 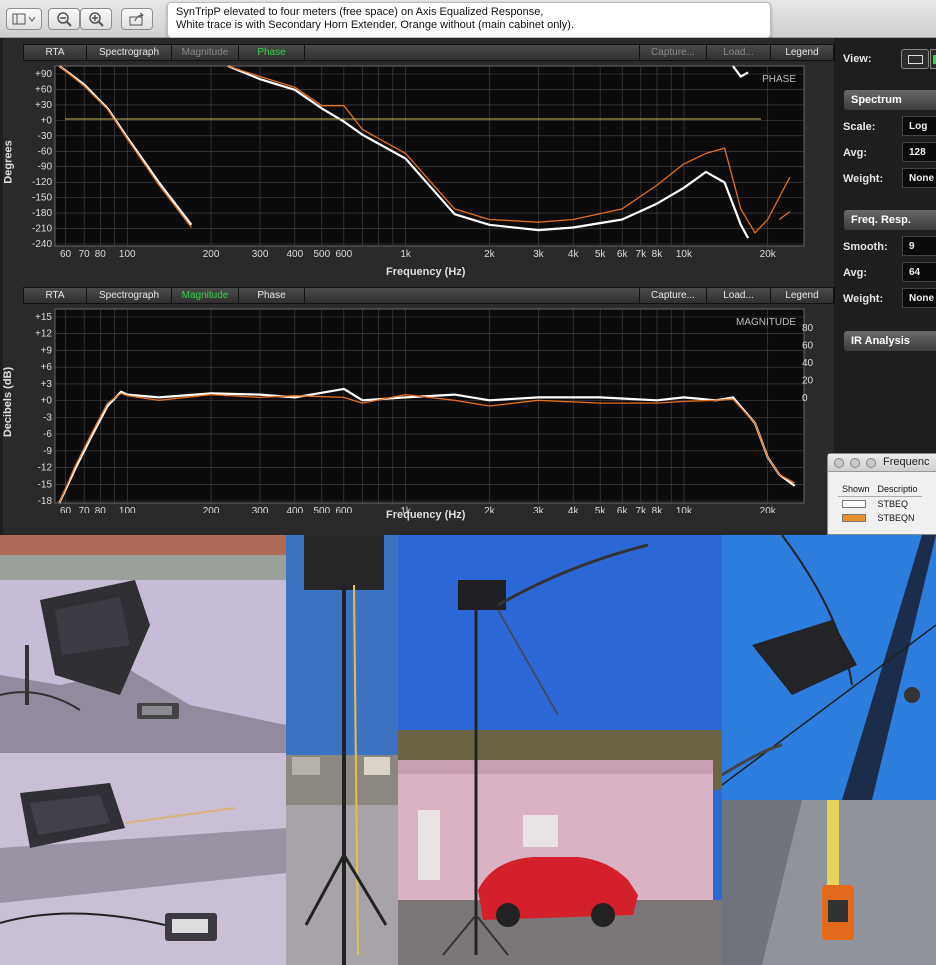 What do you see at coordinates (490, 509) in the screenshot?
I see `magnitude-x-tick-label: 2k` at bounding box center [490, 509].